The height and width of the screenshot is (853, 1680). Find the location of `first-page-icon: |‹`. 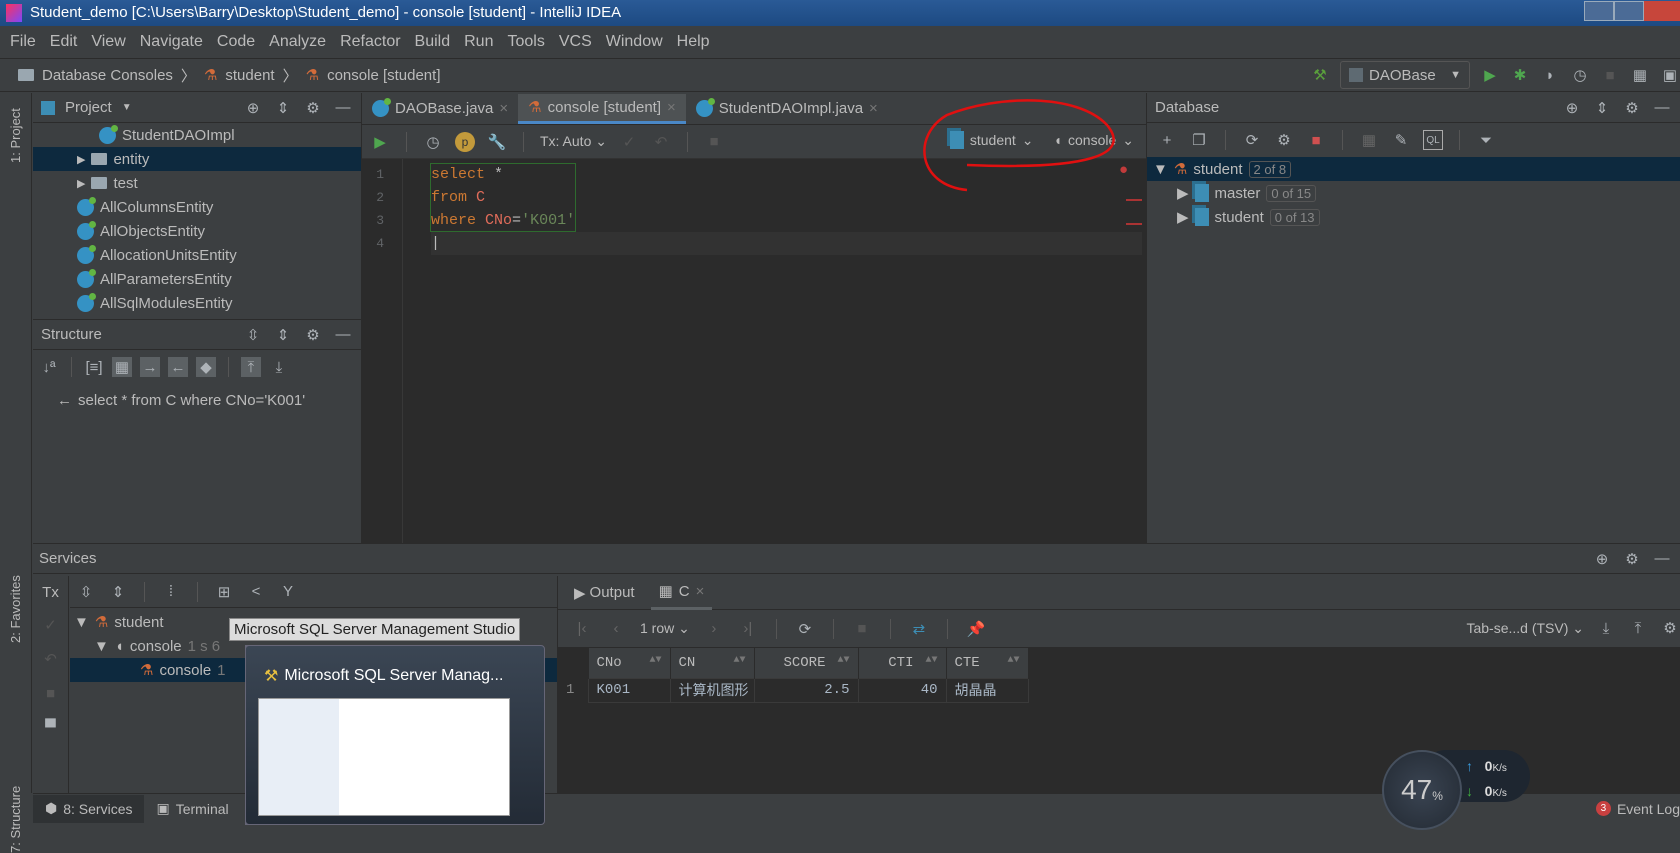

first-page-icon: |‹ is located at coordinates (582, 629).